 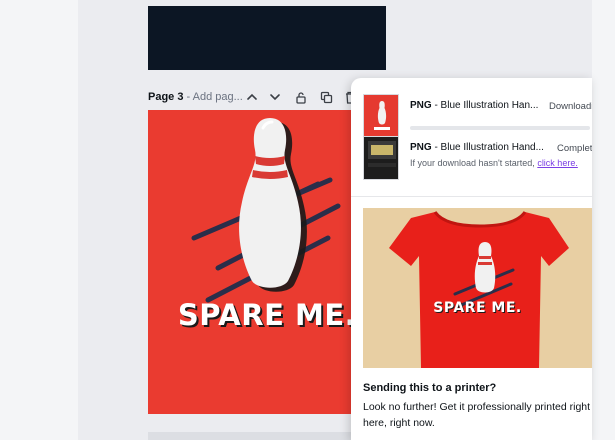 What do you see at coordinates (574, 148) in the screenshot?
I see `download-status: Complete` at bounding box center [574, 148].